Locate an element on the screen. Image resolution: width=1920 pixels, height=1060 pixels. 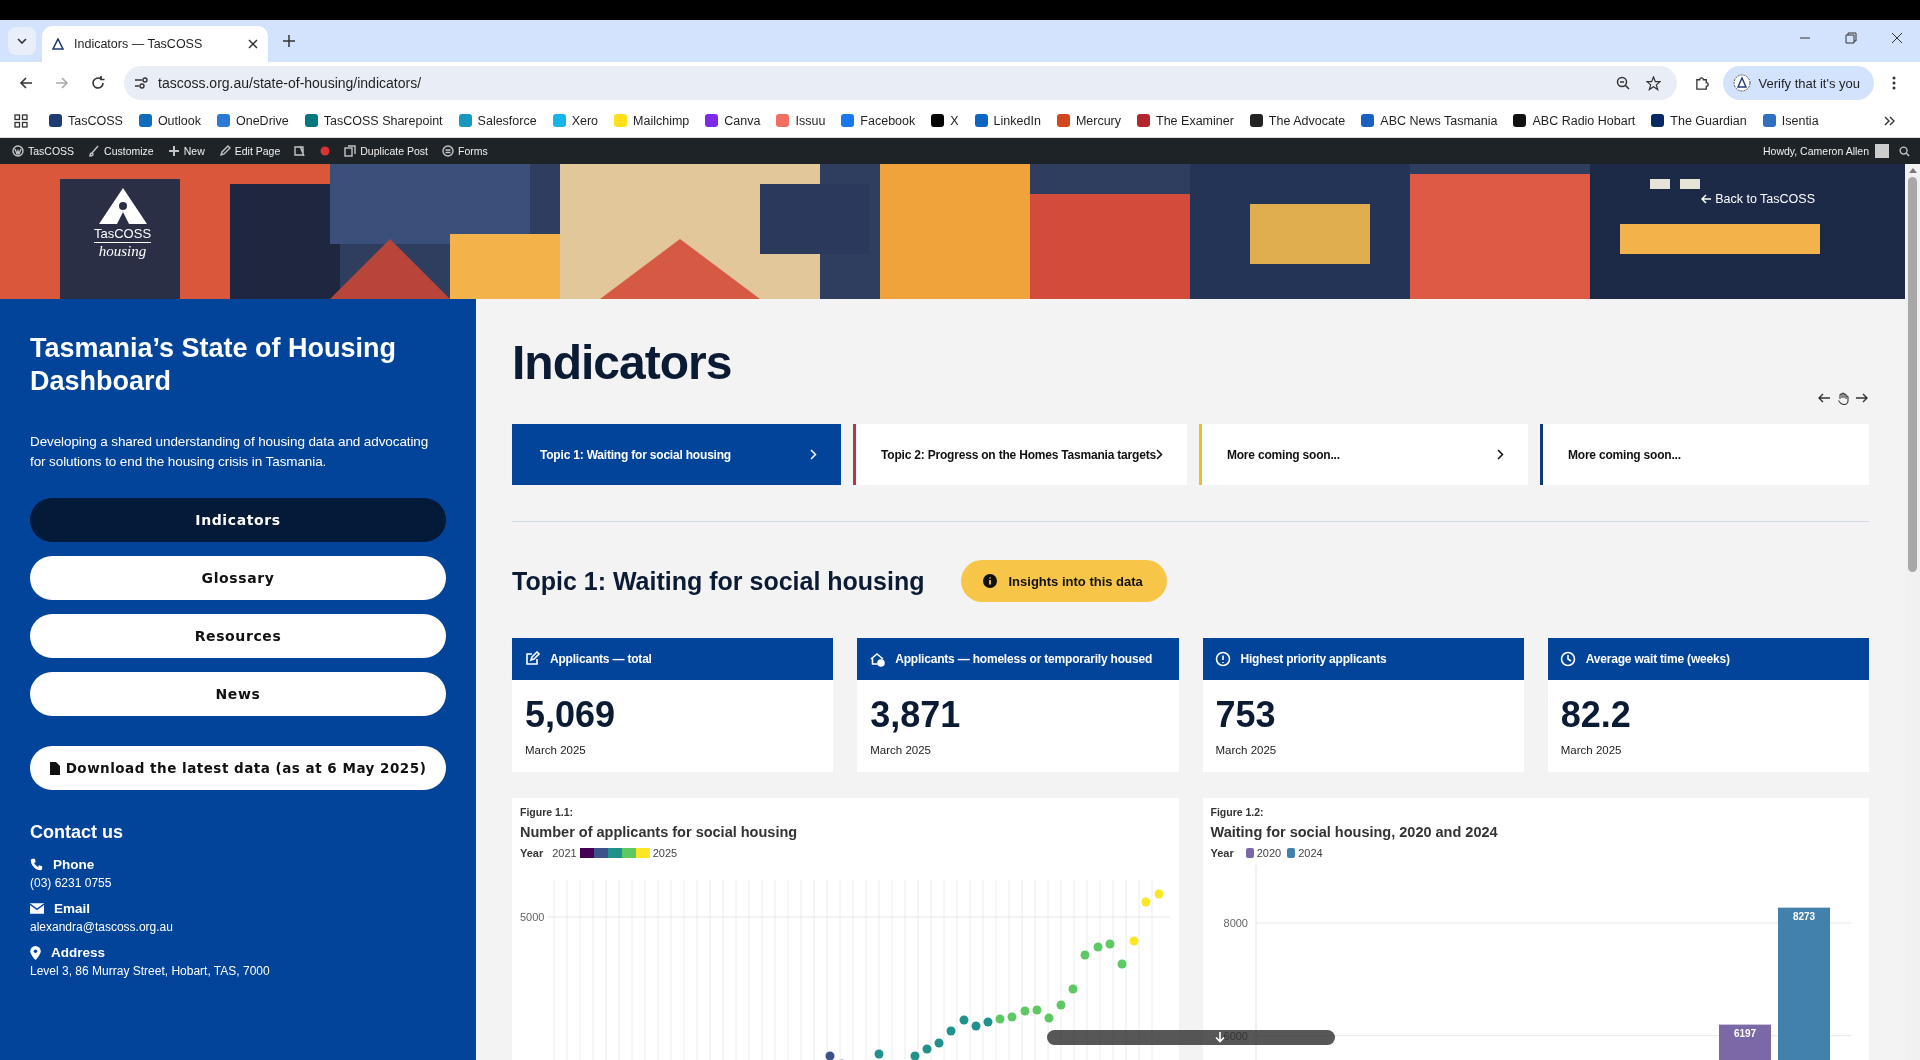
browser-tab: Indicators — TasCOSS is located at coordinates (155, 44).